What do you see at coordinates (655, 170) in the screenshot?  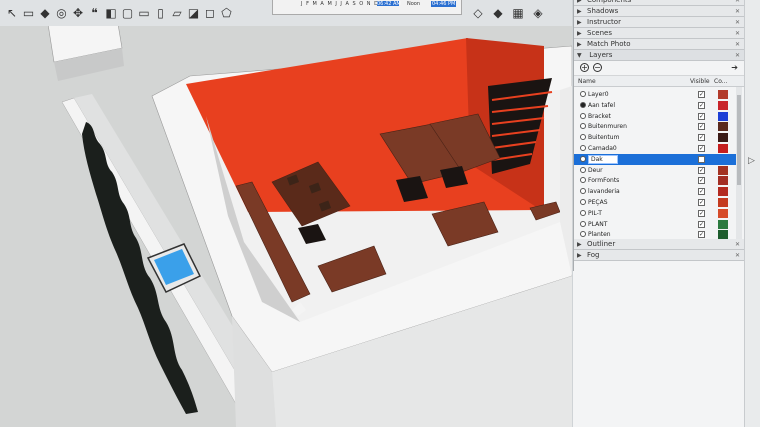 I see `layer-row: Deur ✓` at bounding box center [655, 170].